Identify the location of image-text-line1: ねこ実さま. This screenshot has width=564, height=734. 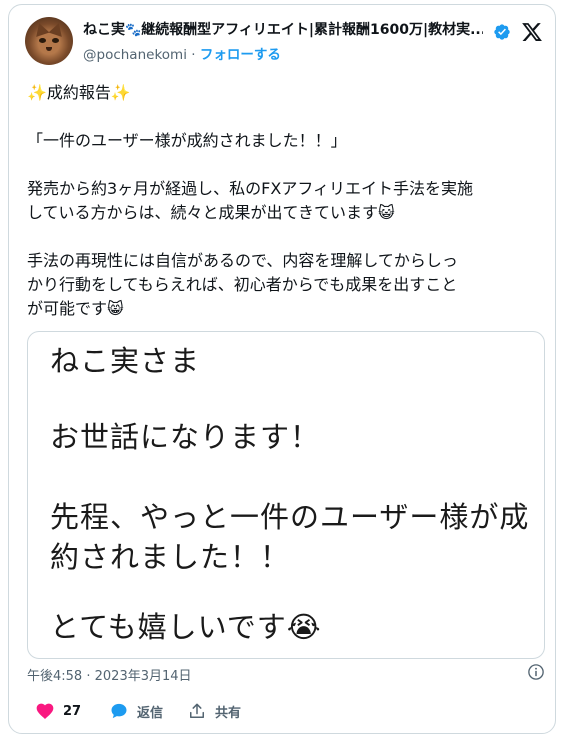
(125, 361).